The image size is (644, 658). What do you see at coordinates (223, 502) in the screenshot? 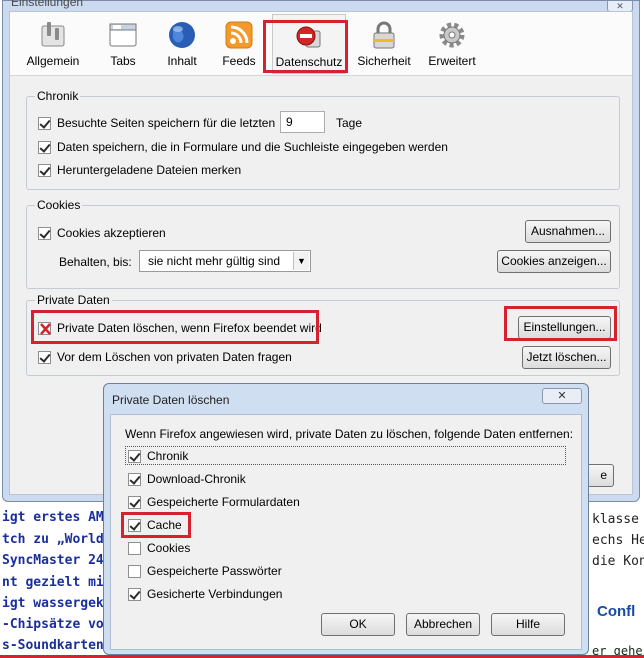
I see `clear-item-label: Gespeicherte Formulardaten` at bounding box center [223, 502].